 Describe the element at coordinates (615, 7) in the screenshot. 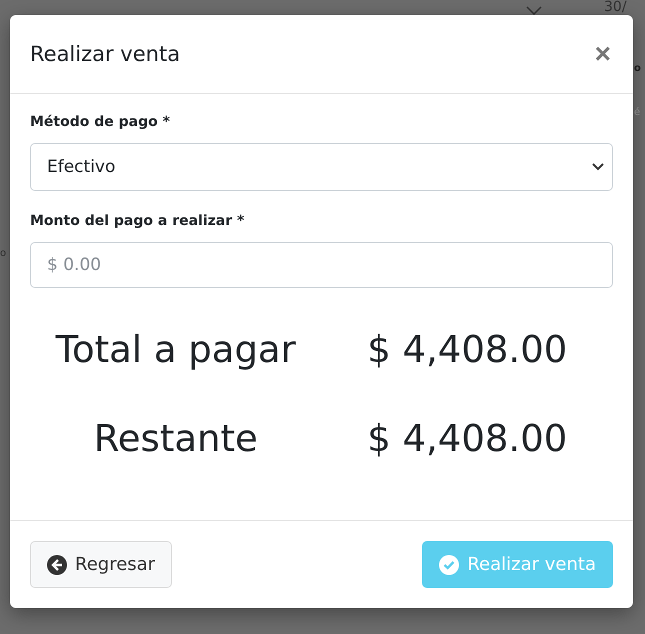

I see `background-text: 30/` at that location.